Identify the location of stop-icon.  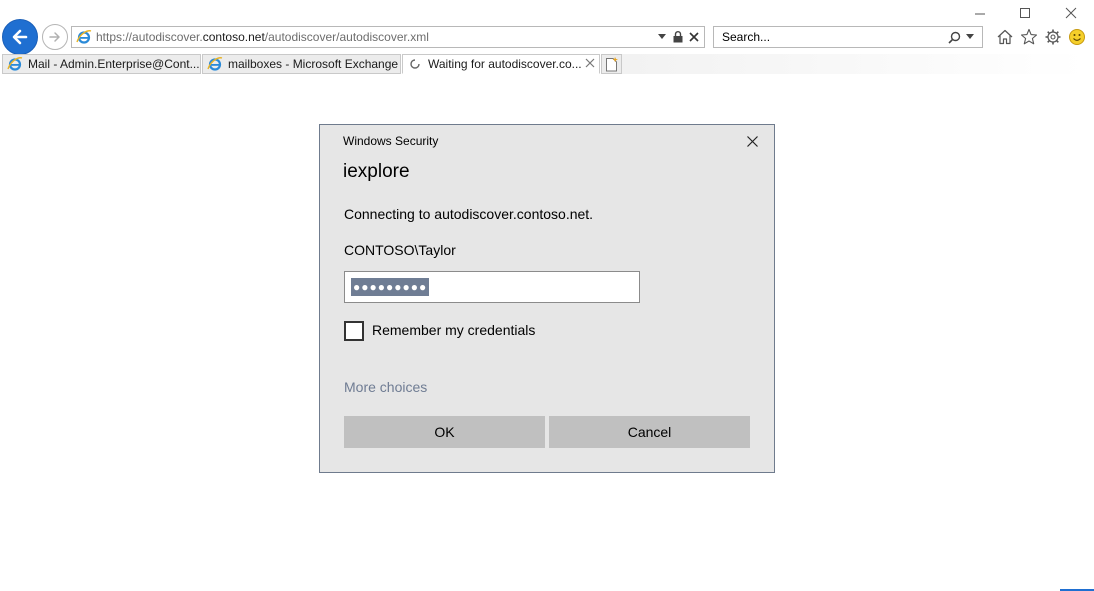
(694, 37).